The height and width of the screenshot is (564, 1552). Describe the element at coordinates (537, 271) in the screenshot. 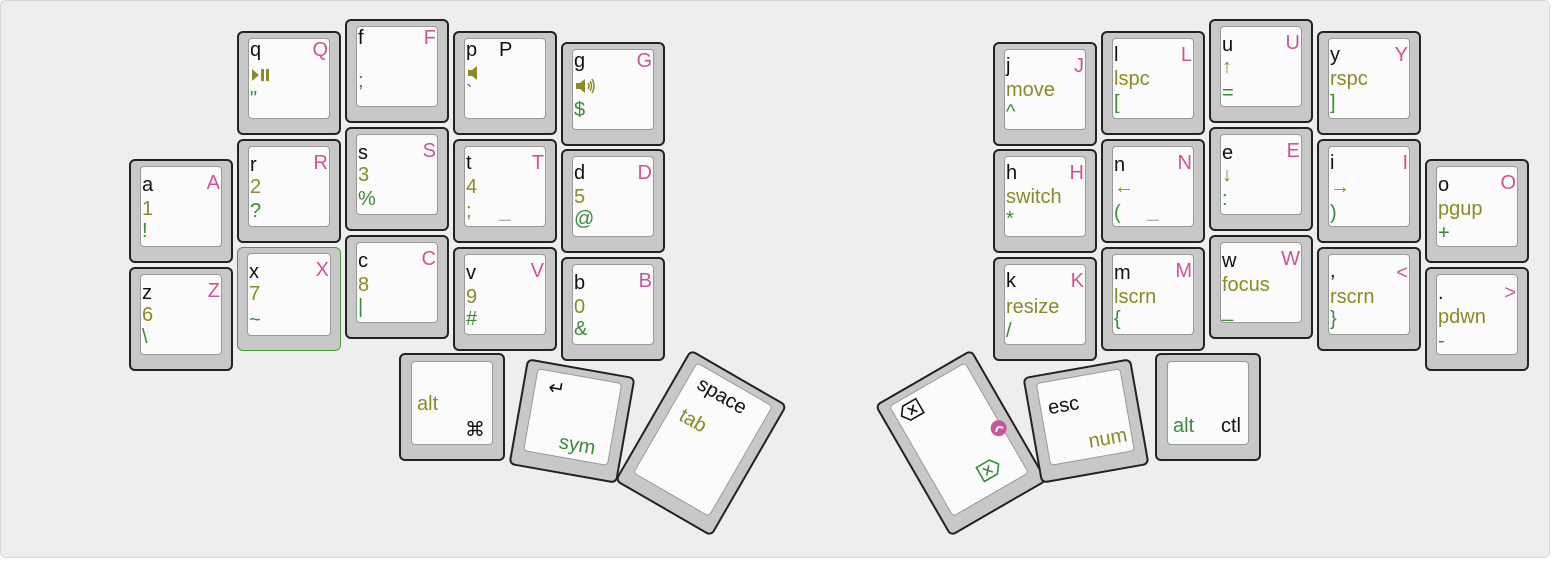

I see `key-v-shift: V` at that location.